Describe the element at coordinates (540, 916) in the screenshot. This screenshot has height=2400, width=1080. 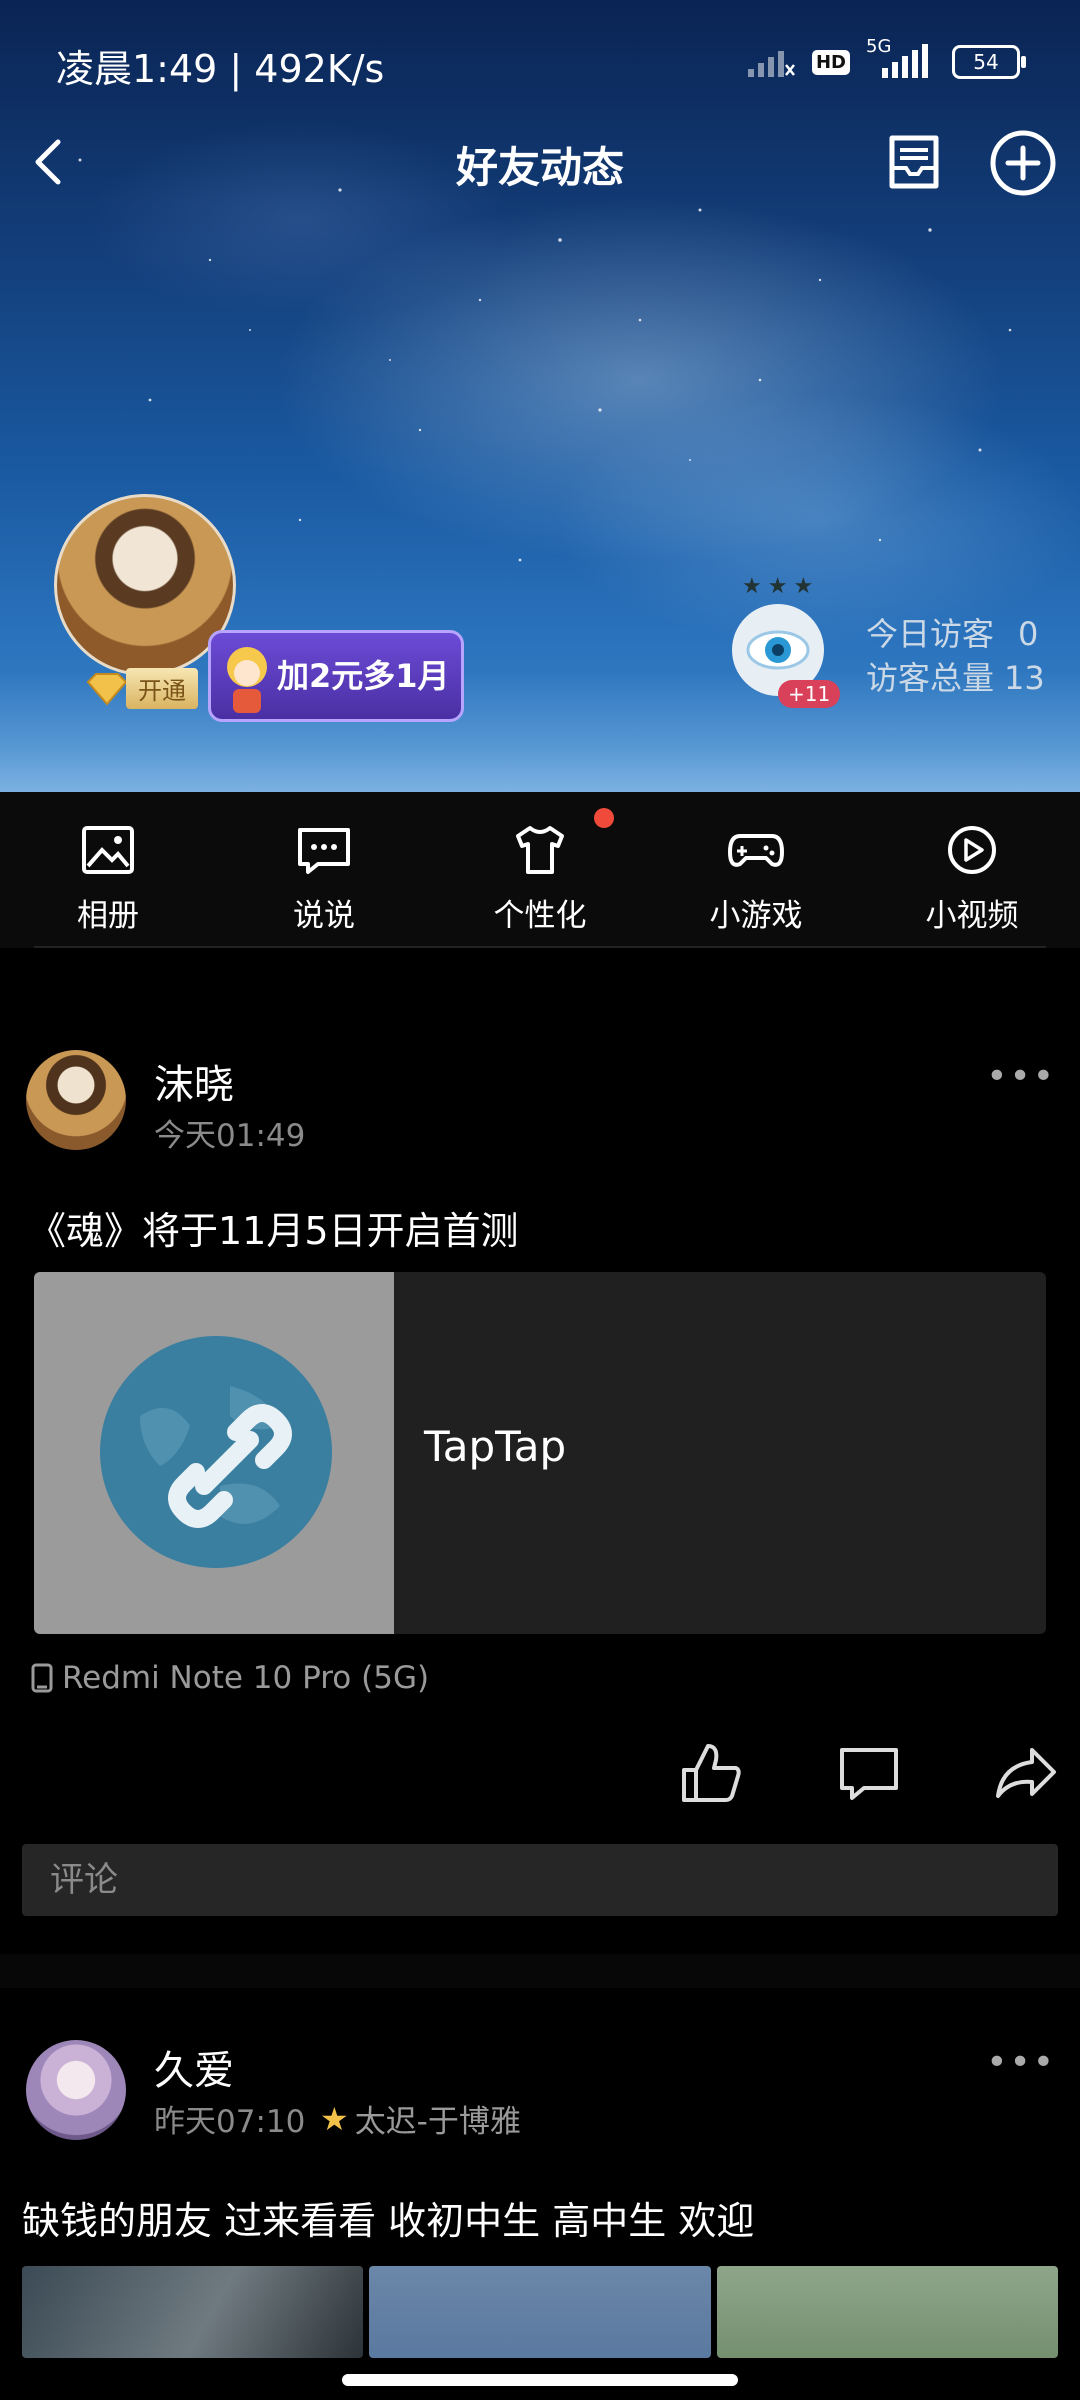
I see `menu-label: 个性化` at that location.